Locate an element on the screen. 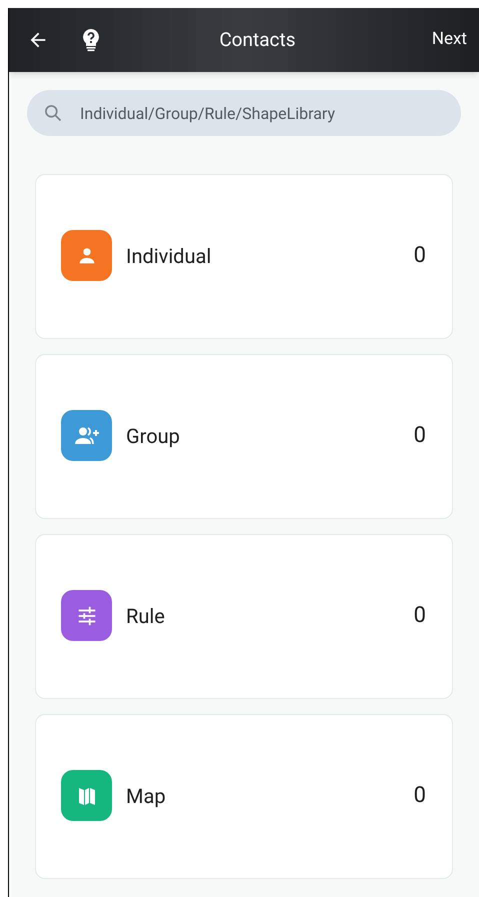  category-label: Rule is located at coordinates (146, 616).